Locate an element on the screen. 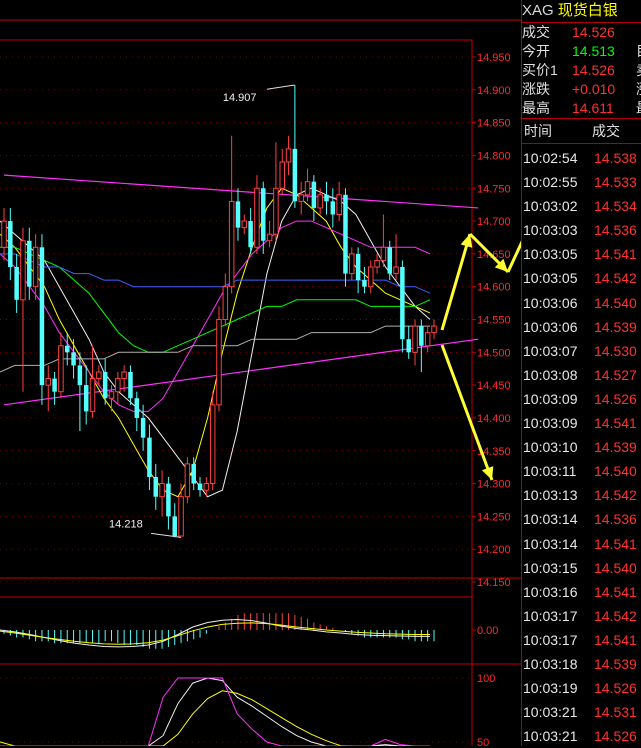 The width and height of the screenshot is (641, 748). tick-price: 14.534 is located at coordinates (615, 206).